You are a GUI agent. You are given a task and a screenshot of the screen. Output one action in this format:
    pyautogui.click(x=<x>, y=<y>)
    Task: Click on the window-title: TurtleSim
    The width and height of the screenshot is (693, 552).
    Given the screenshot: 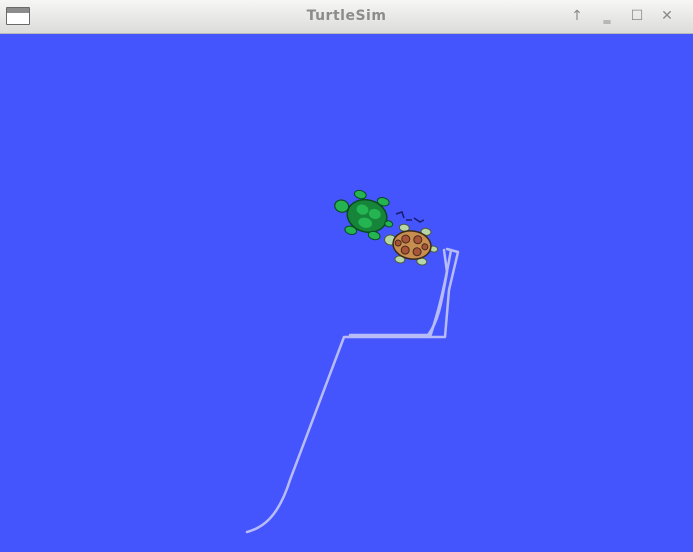 What is the action you would take?
    pyautogui.click(x=346, y=16)
    